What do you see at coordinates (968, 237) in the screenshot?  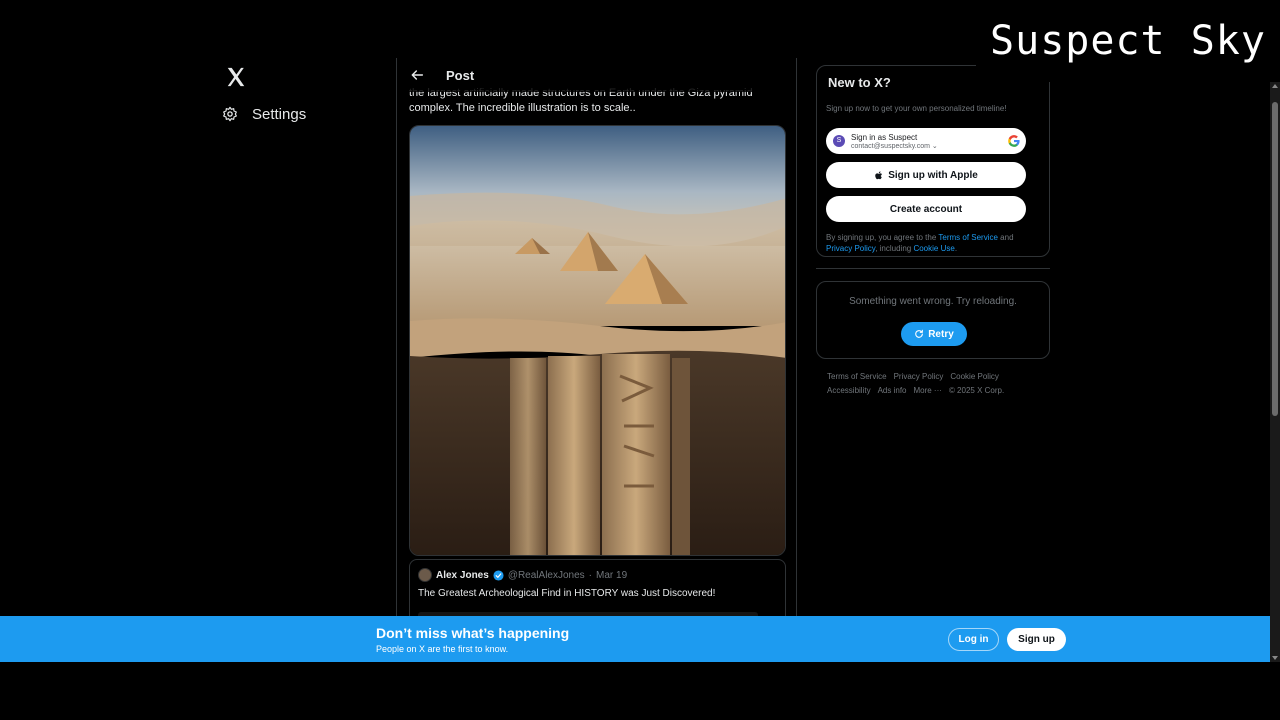 I see `terms-of-service-link: Terms of Service` at bounding box center [968, 237].